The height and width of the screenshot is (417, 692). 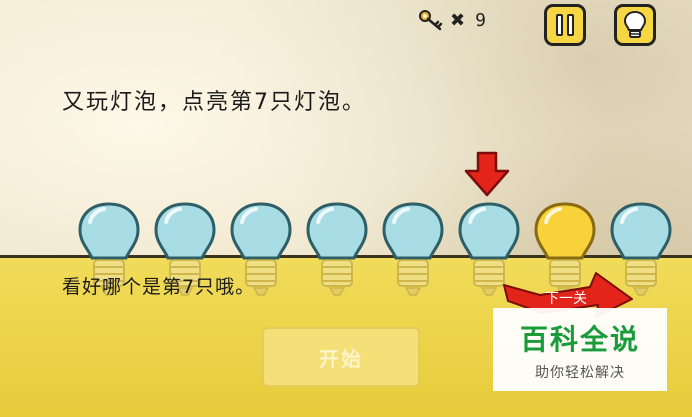 I want to click on watermark-title: 百科全说, so click(x=579, y=339).